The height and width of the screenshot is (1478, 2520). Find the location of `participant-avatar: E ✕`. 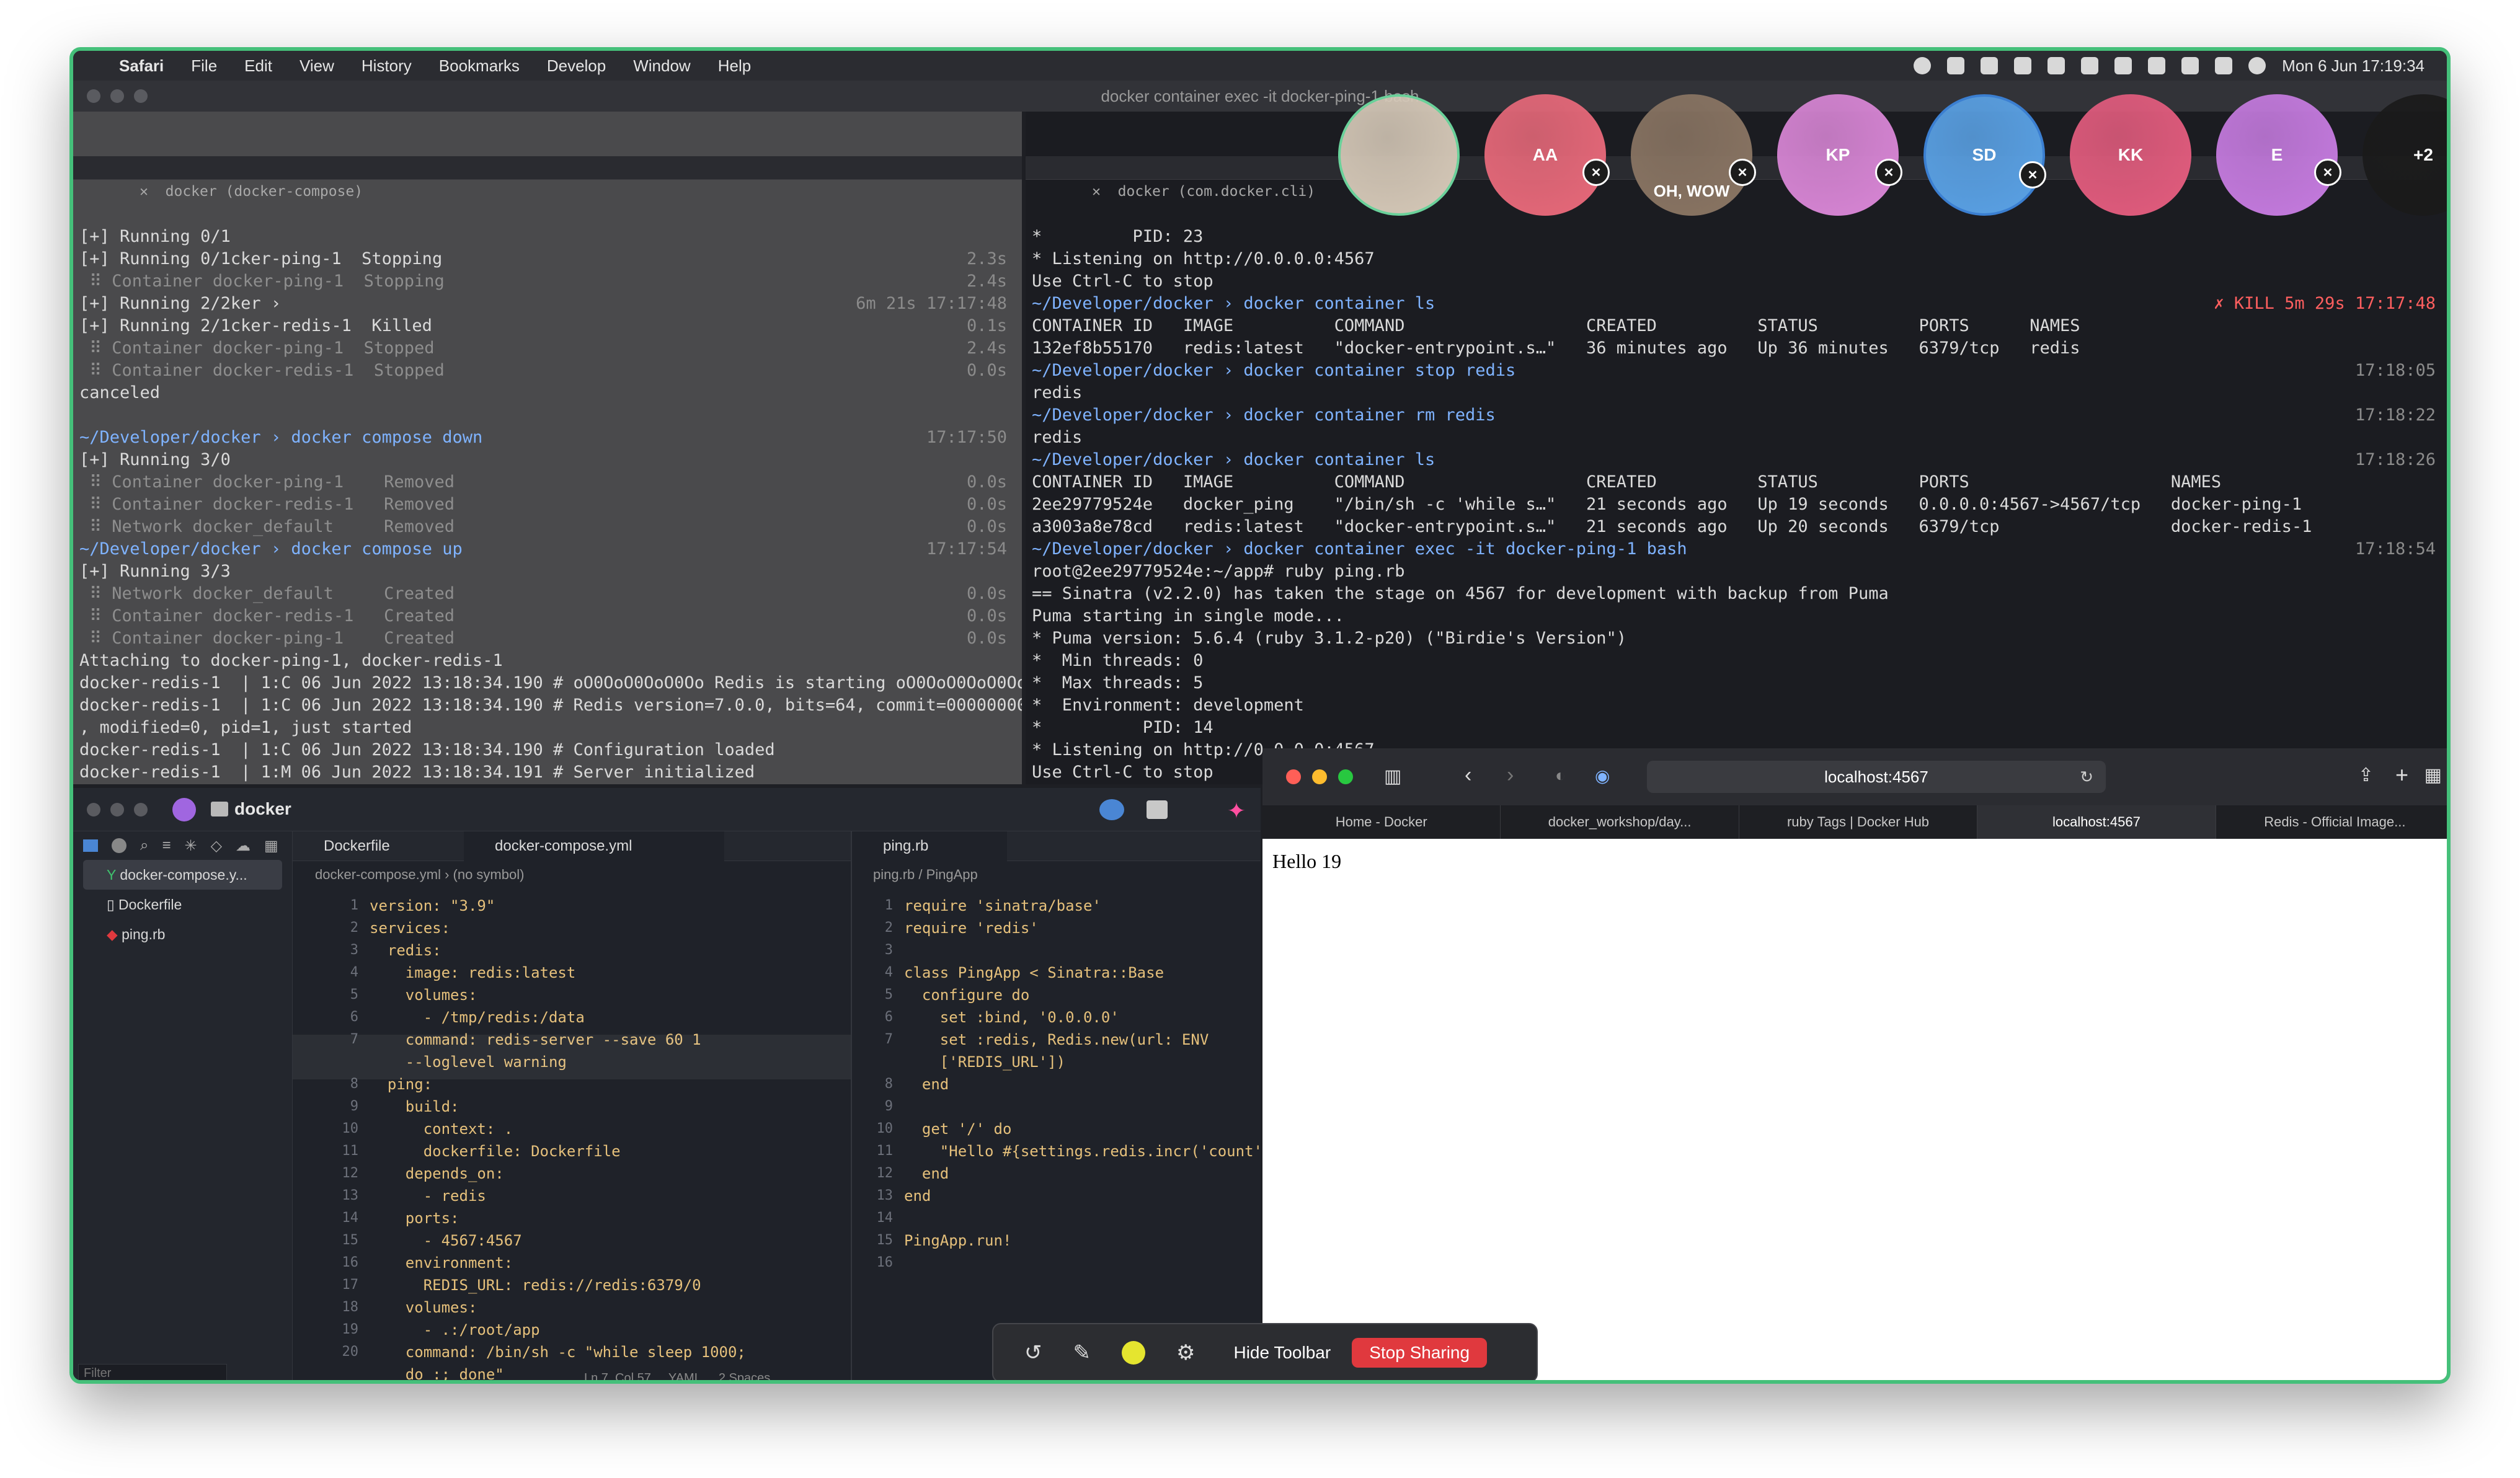

participant-avatar: E ✕ is located at coordinates (2278, 155).